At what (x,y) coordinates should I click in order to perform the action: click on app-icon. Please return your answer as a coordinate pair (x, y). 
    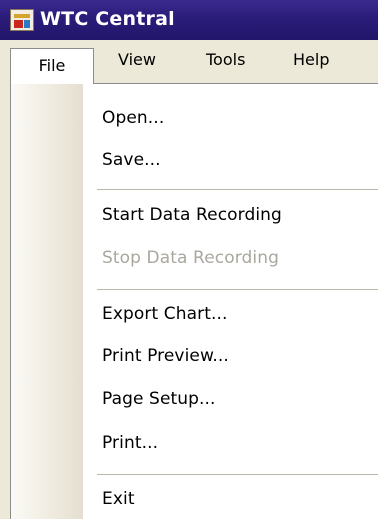
    Looking at the image, I should click on (22, 20).